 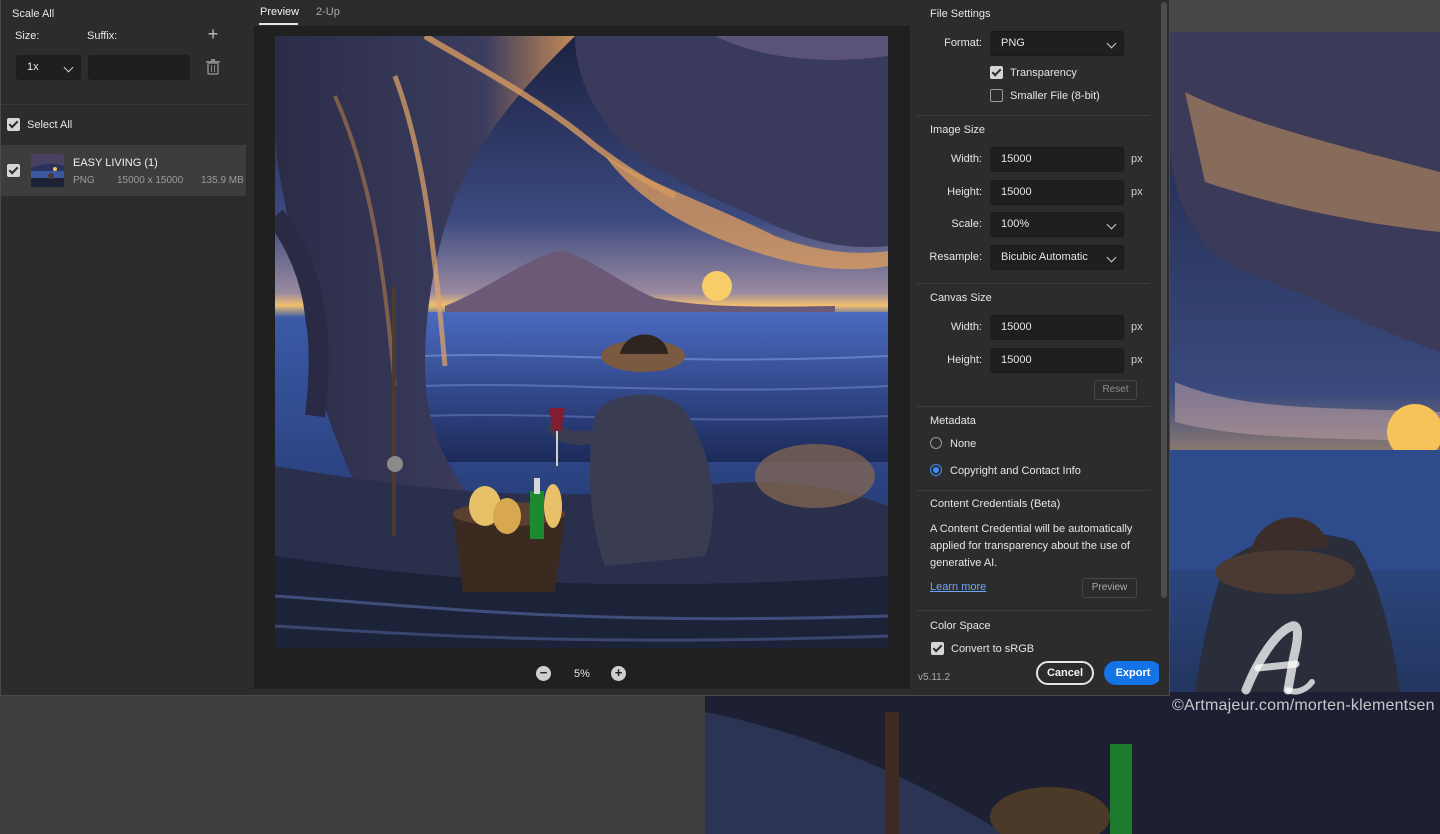 What do you see at coordinates (33, 67) in the screenshot?
I see `size-select-value: 1x` at bounding box center [33, 67].